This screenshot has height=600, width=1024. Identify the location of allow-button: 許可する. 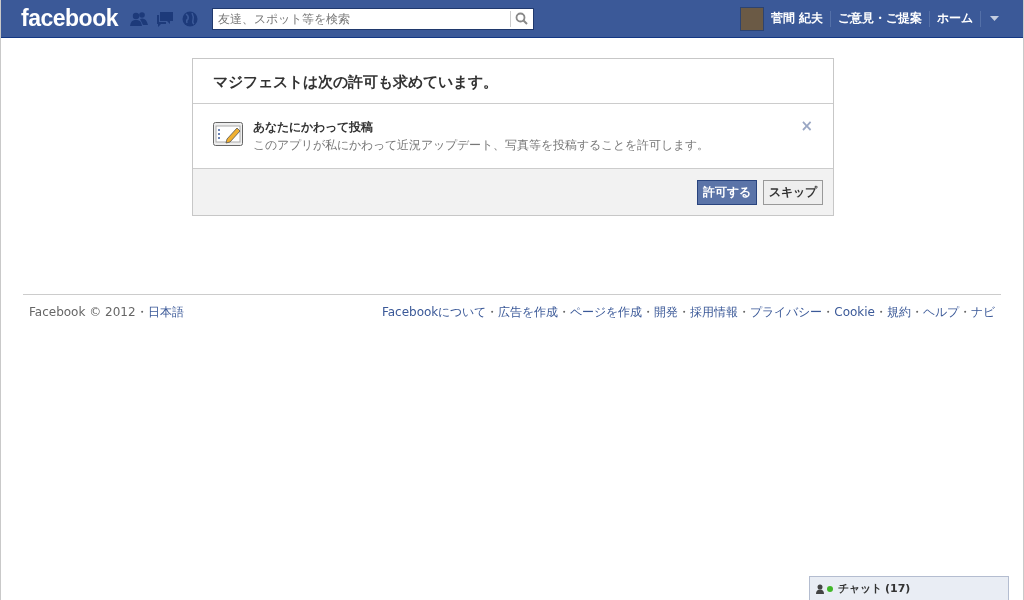
(727, 192).